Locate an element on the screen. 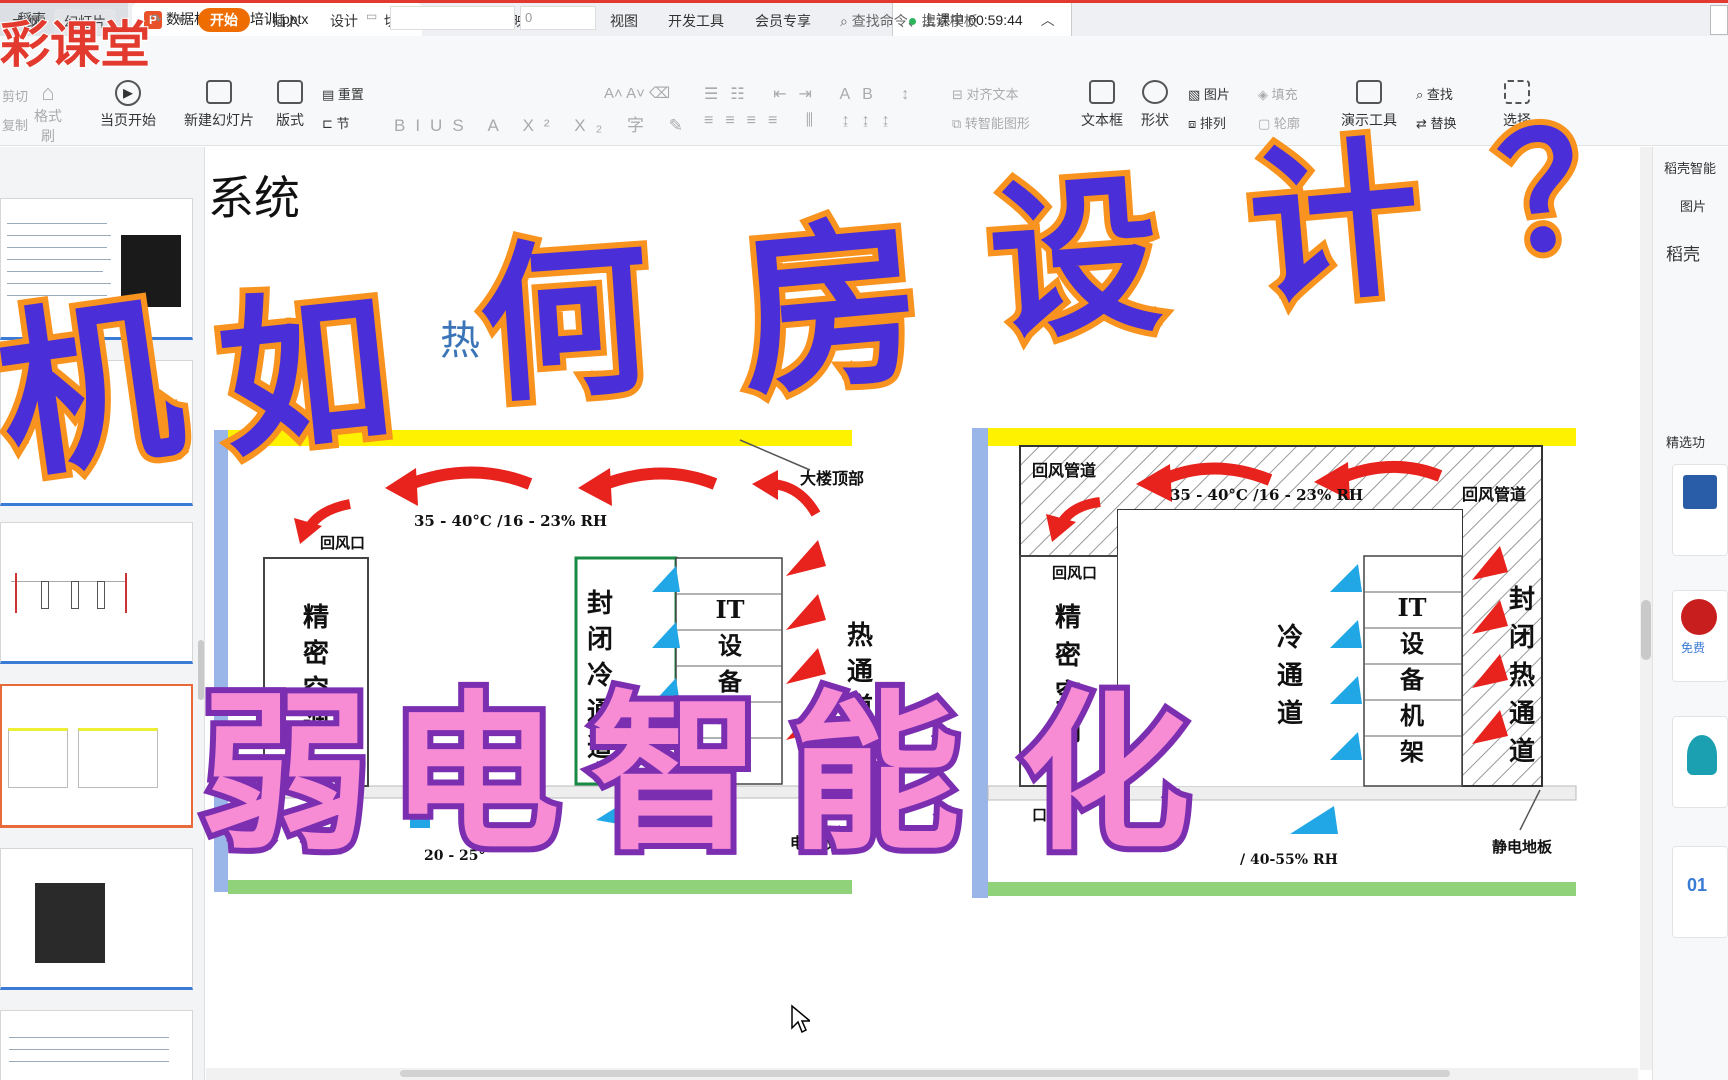 This screenshot has height=1080, width=1728. more-chevron-icon: ▾ is located at coordinates (180, 19).